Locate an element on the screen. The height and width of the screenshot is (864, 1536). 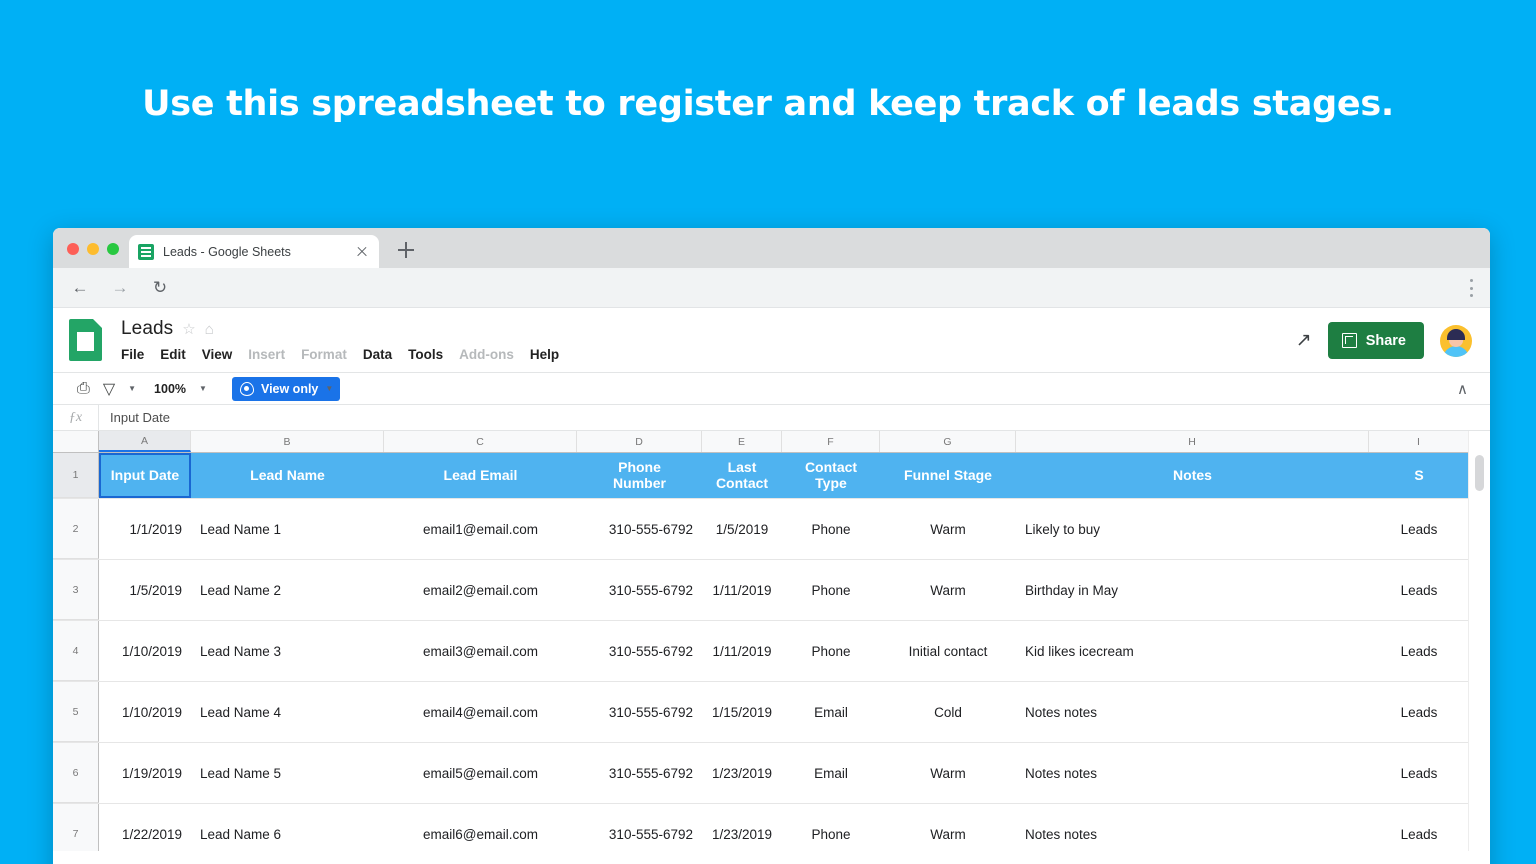
column-header-h: H is located at coordinates (1192, 441).